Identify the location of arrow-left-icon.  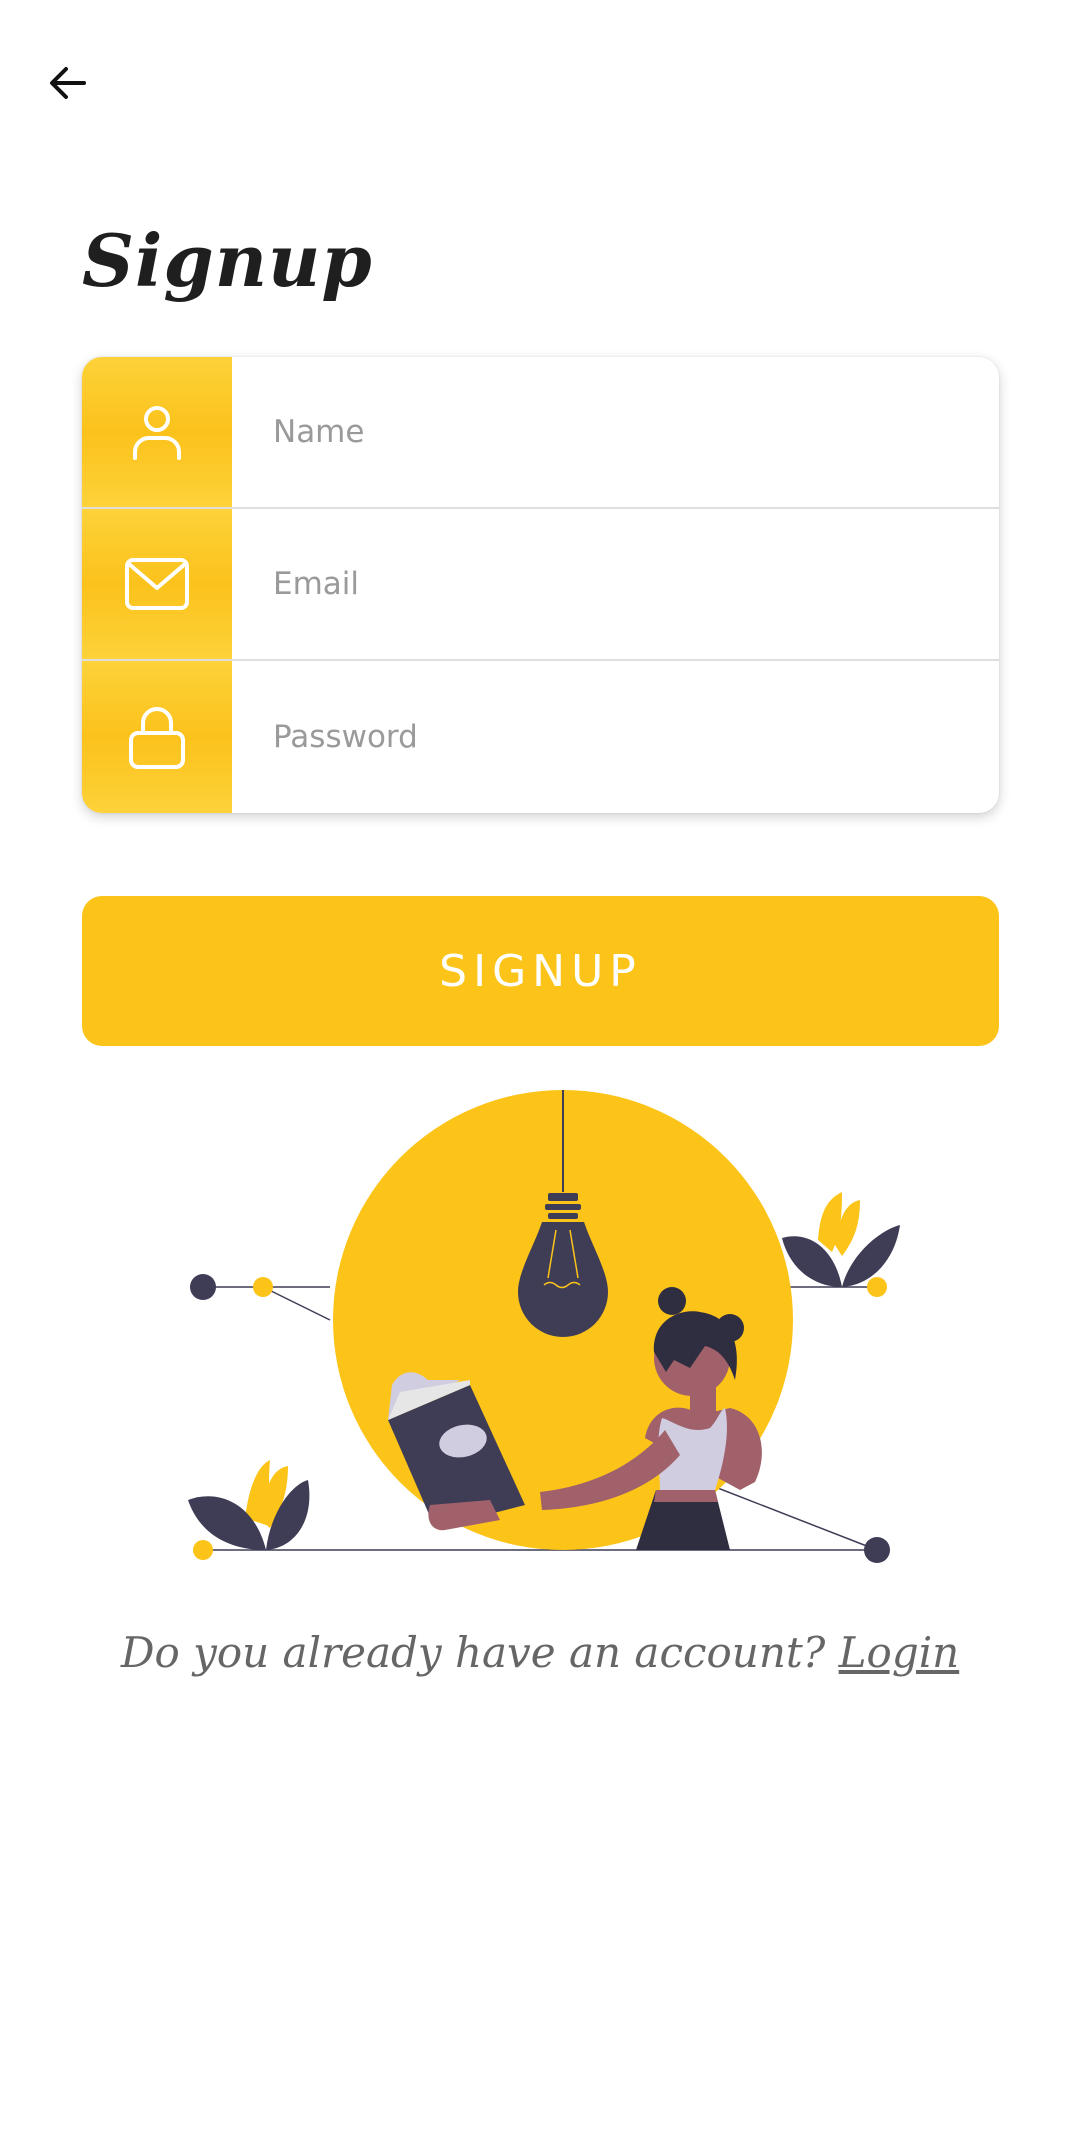
(68, 83).